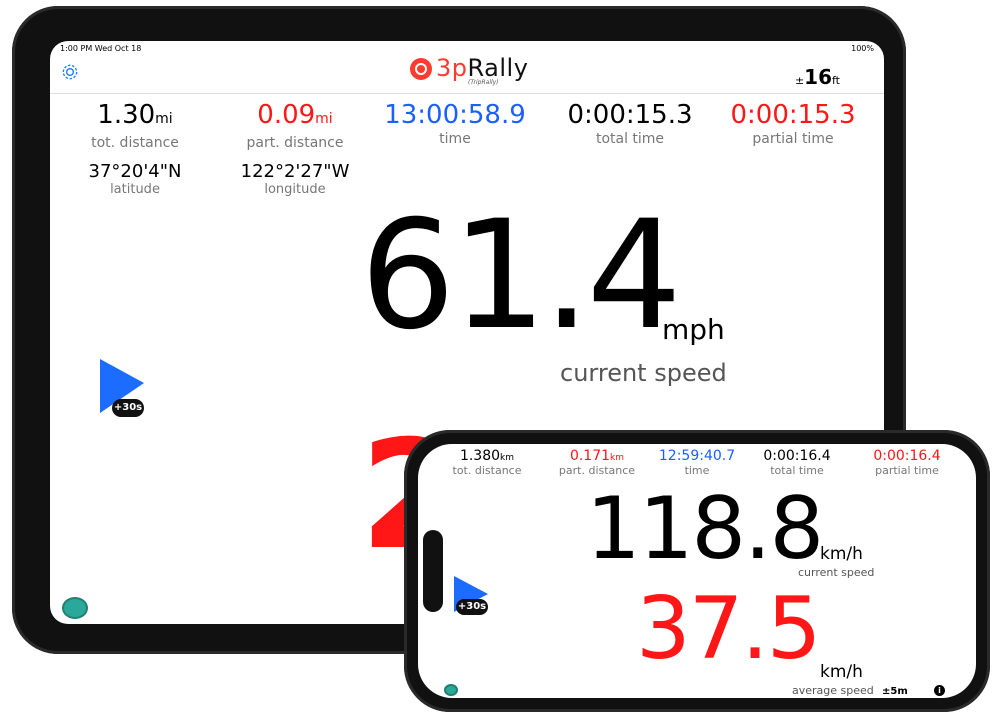  What do you see at coordinates (135, 189) in the screenshot?
I see `latitude-label: latitude` at bounding box center [135, 189].